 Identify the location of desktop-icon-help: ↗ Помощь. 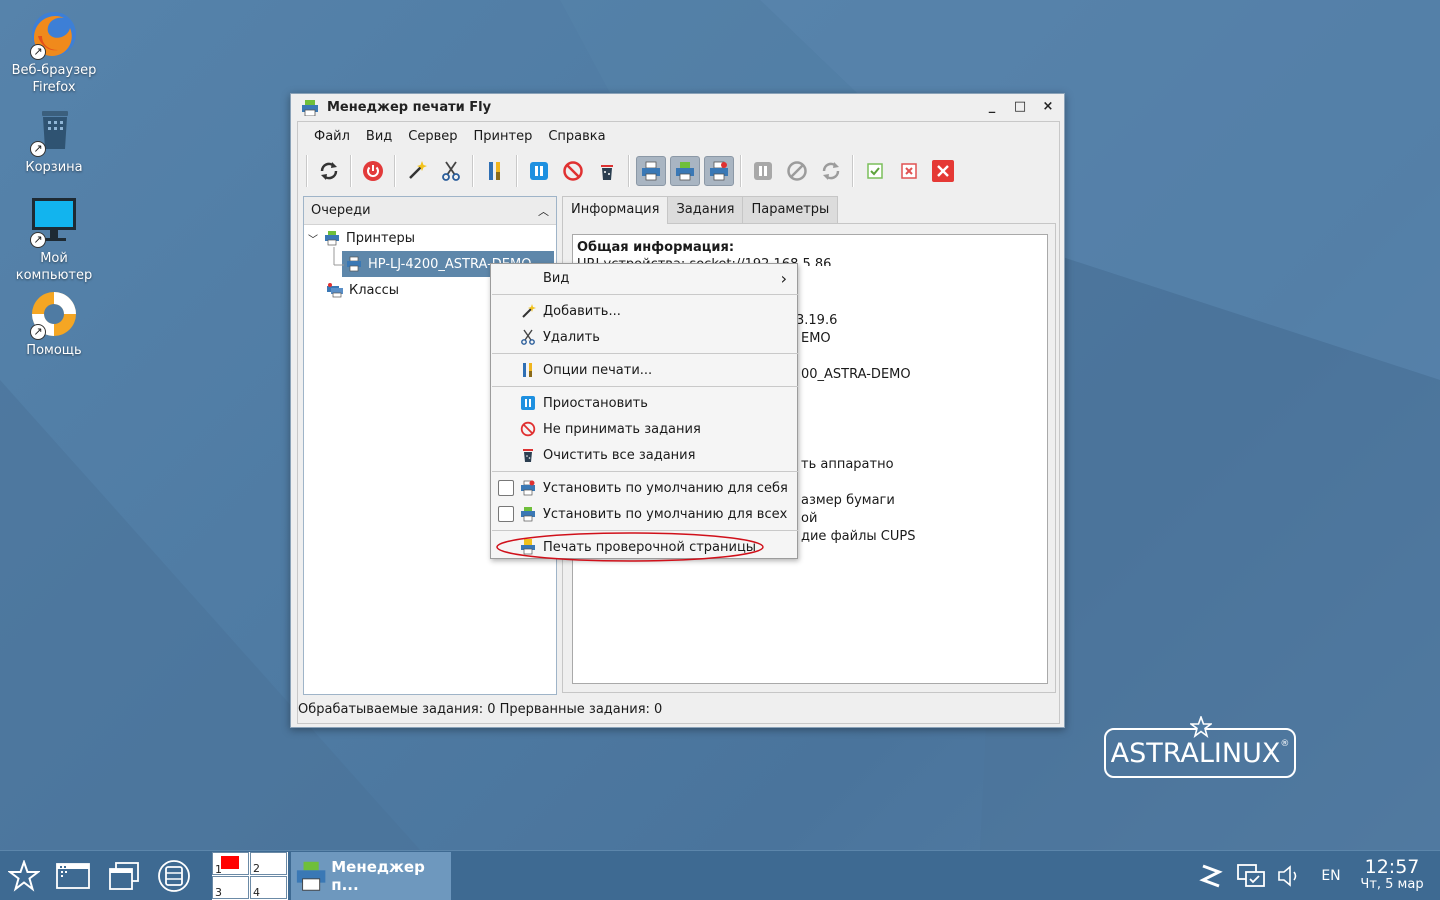
(54, 323).